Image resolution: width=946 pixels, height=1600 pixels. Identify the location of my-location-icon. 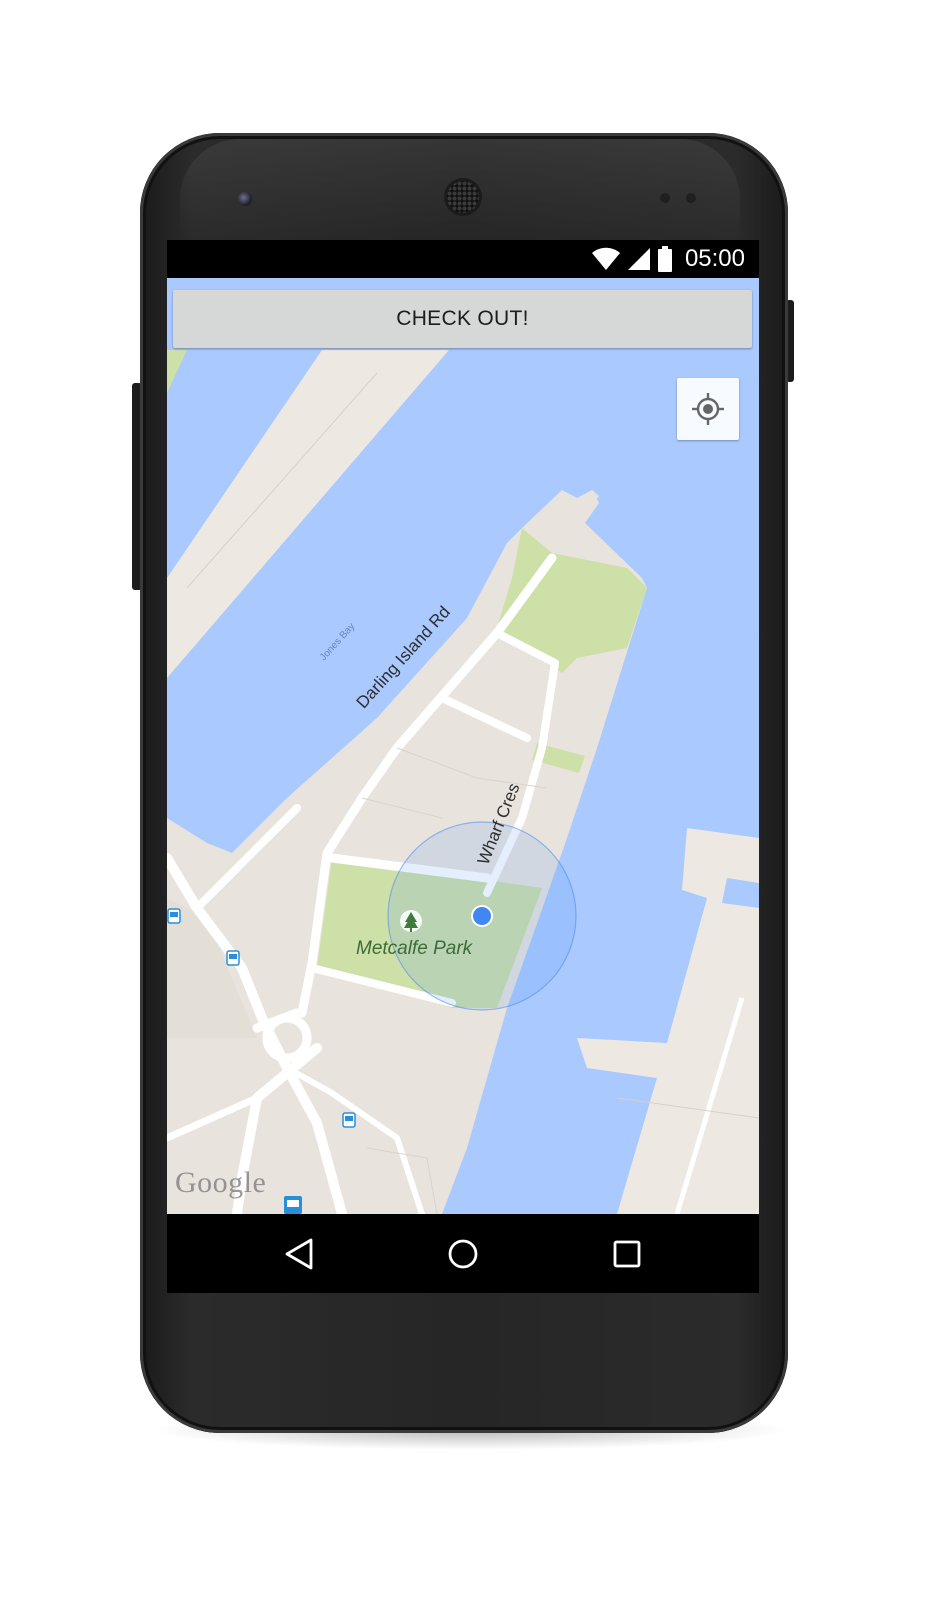
(708, 409).